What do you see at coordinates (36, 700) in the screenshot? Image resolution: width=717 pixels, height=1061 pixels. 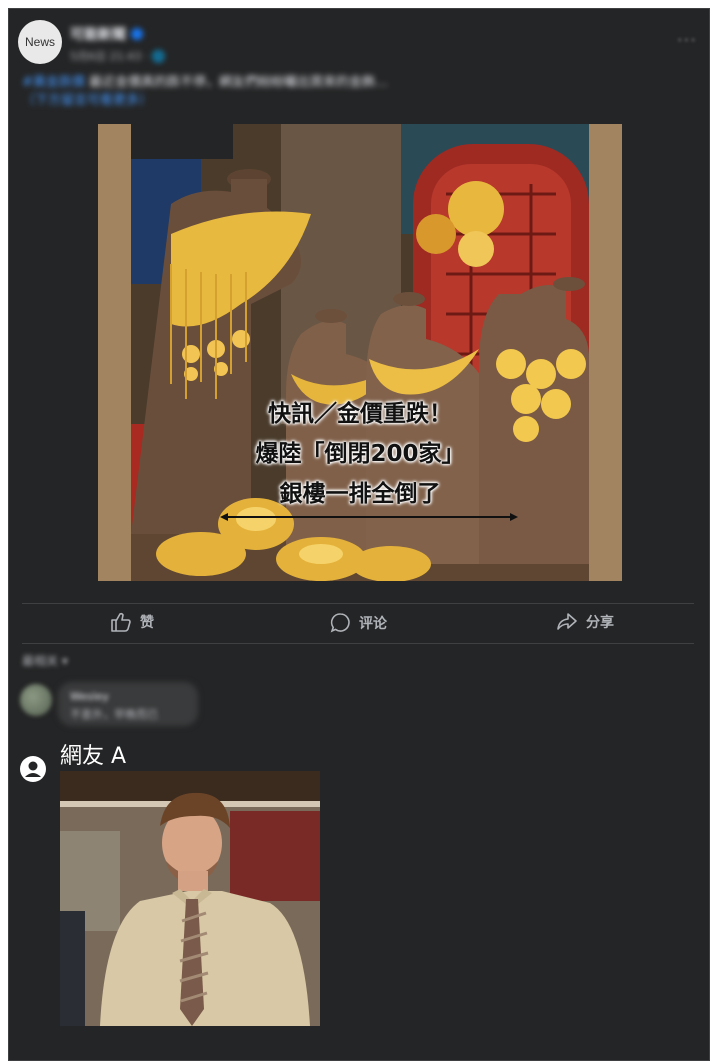 I see `blurred-commenter-avatar` at bounding box center [36, 700].